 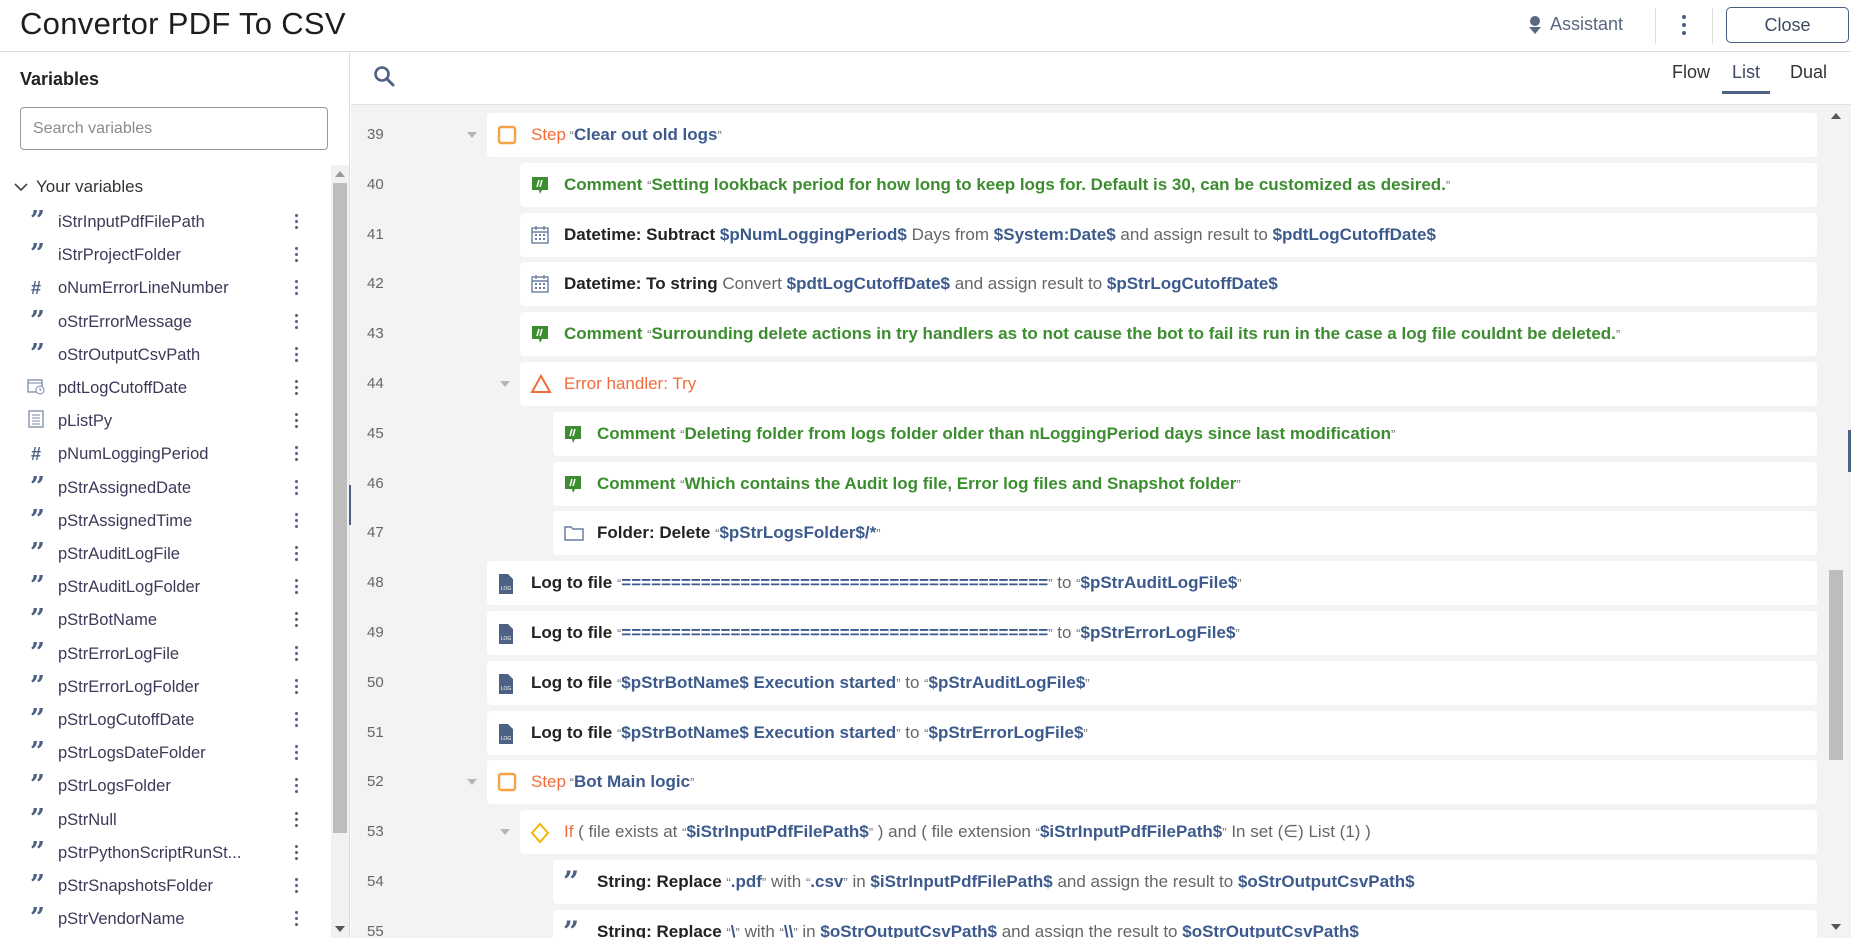 What do you see at coordinates (571, 926) in the screenshot?
I see `string-icon: ”` at bounding box center [571, 926].